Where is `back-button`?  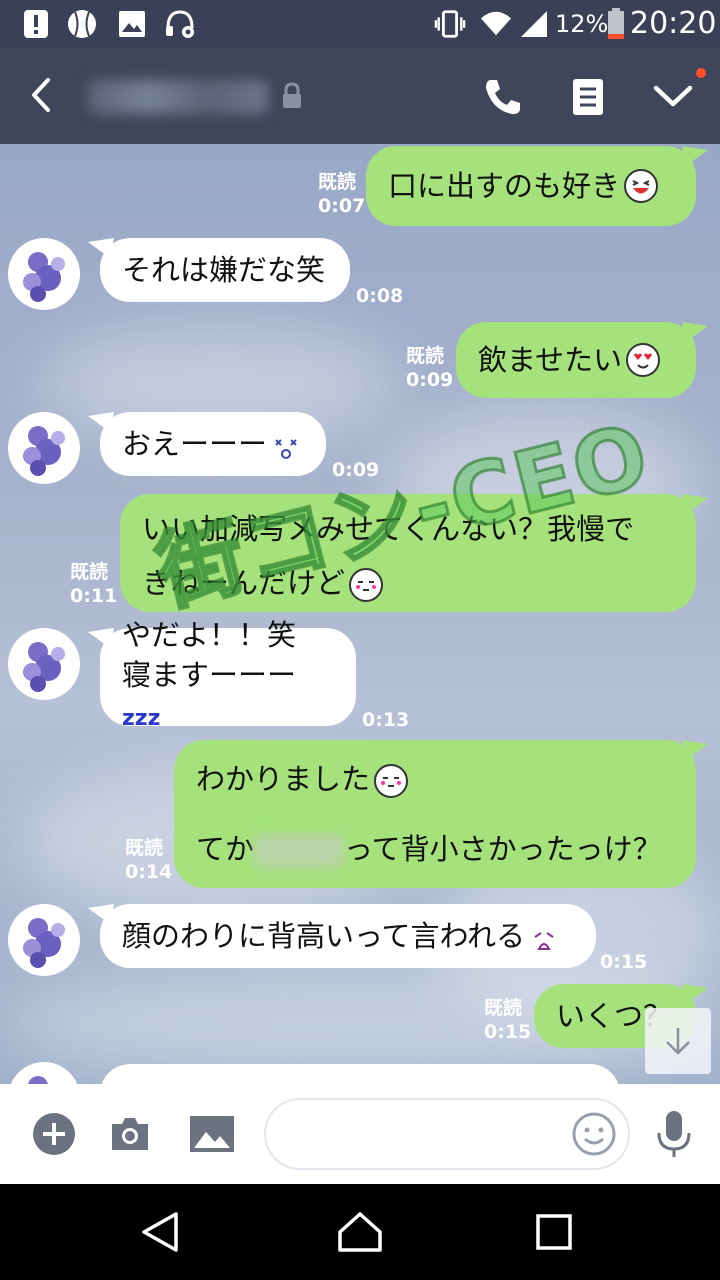 back-button is located at coordinates (45, 95).